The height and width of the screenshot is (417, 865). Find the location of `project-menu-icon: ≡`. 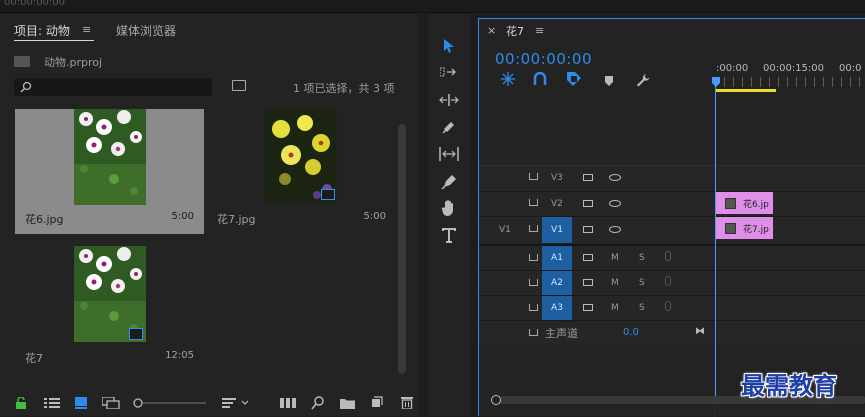

project-menu-icon: ≡ is located at coordinates (86, 29).